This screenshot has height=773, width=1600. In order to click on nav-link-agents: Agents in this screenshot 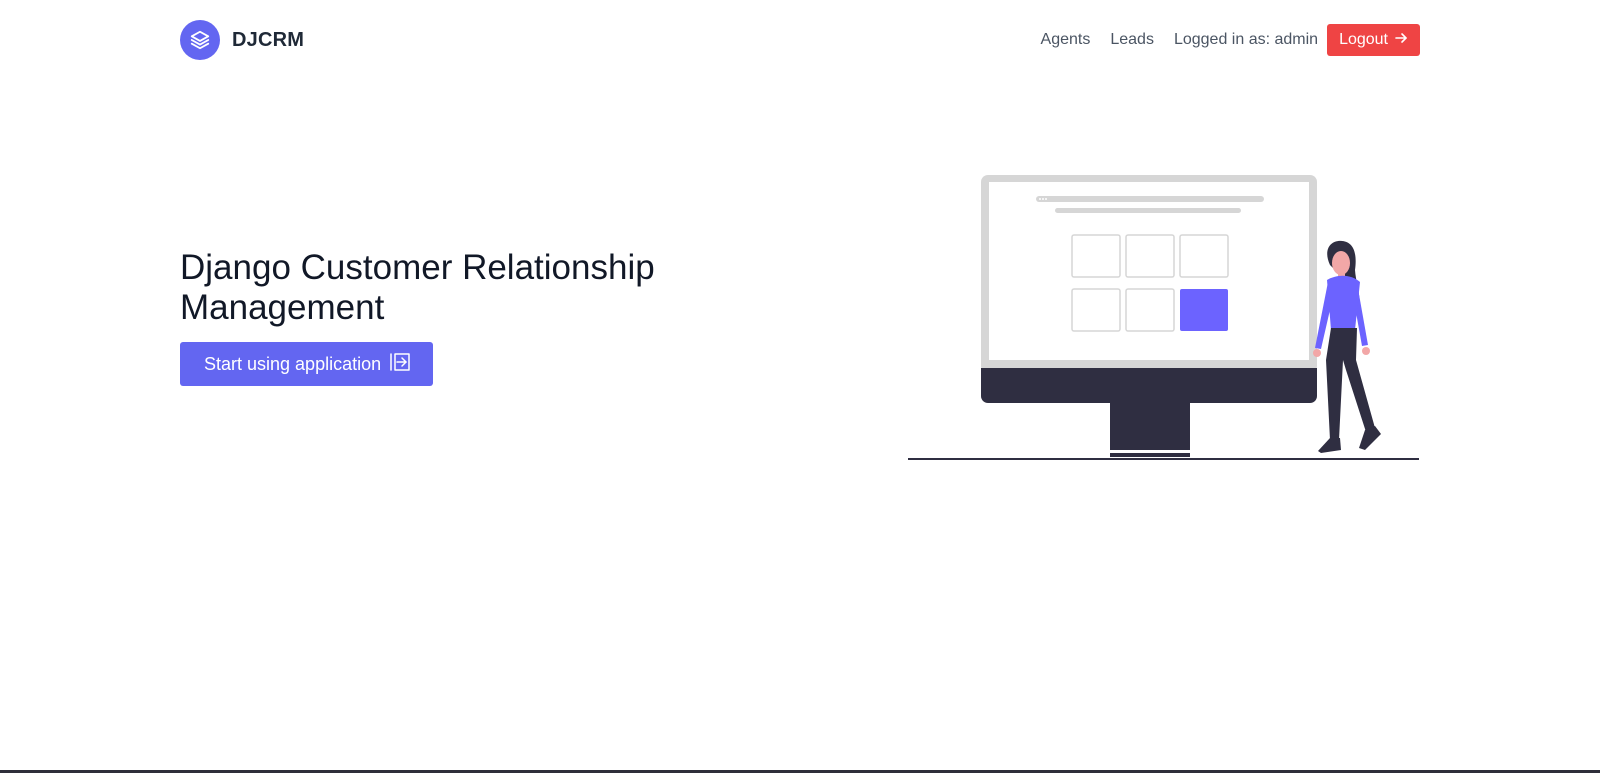, I will do `click(1066, 40)`.